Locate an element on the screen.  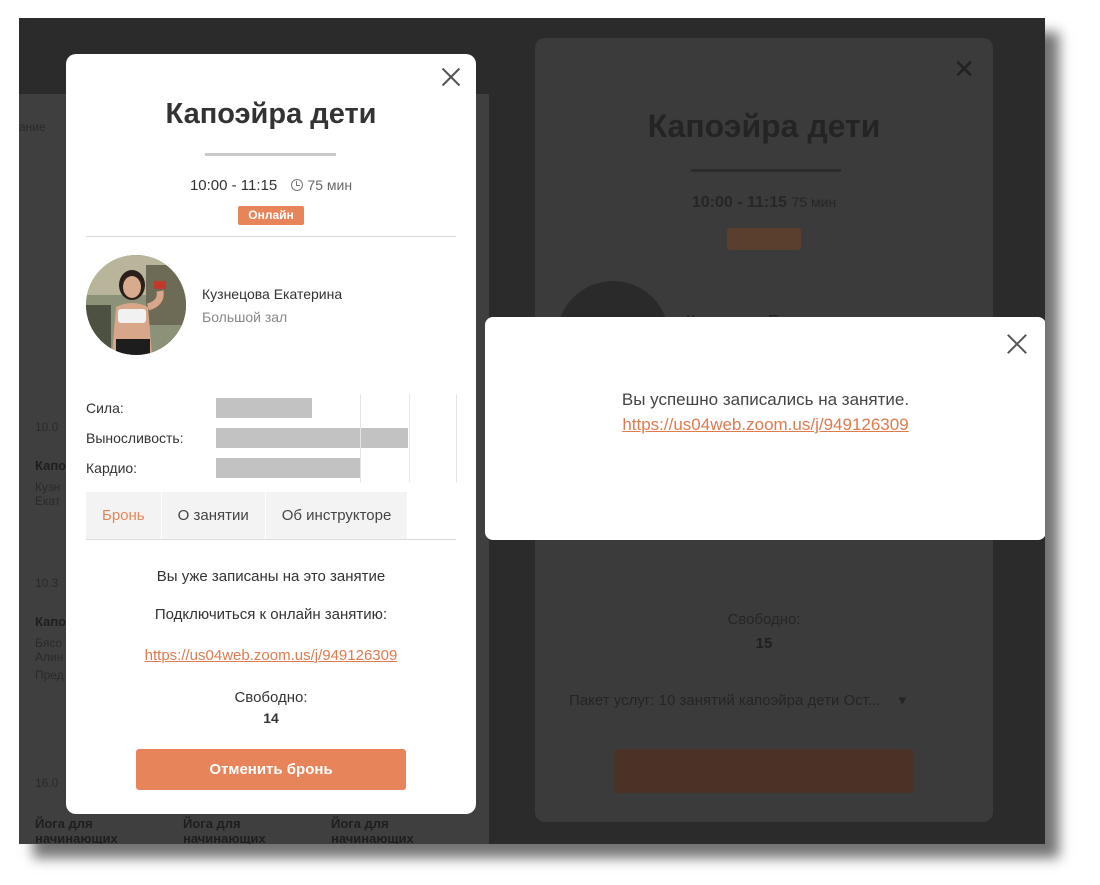
close-icon: ✕ is located at coordinates (964, 69).